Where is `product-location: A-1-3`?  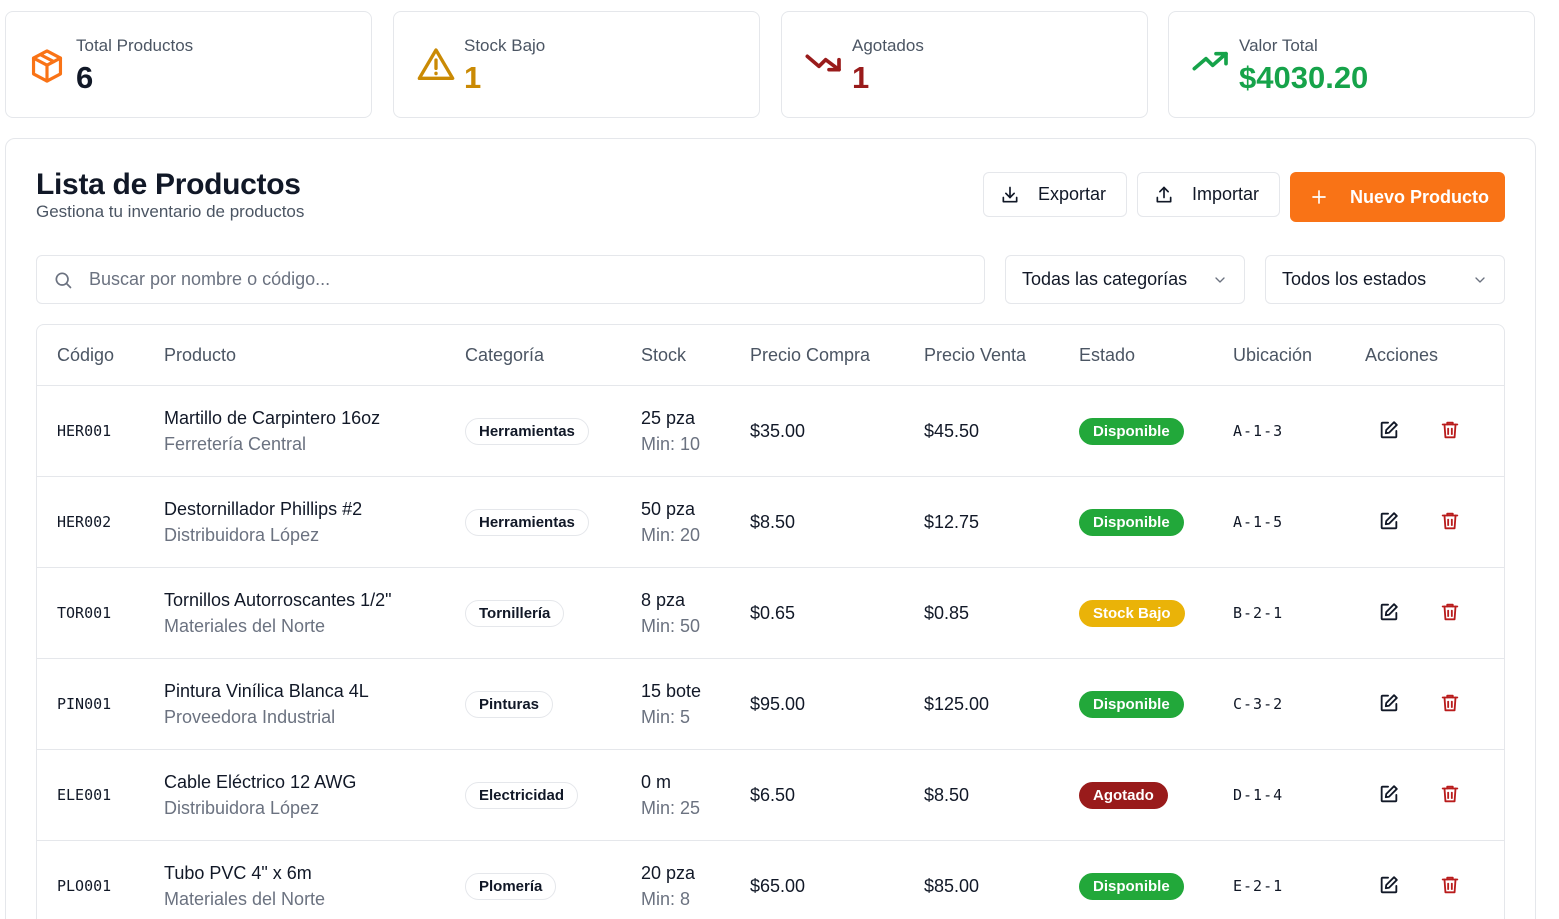
product-location: A-1-3 is located at coordinates (1258, 431).